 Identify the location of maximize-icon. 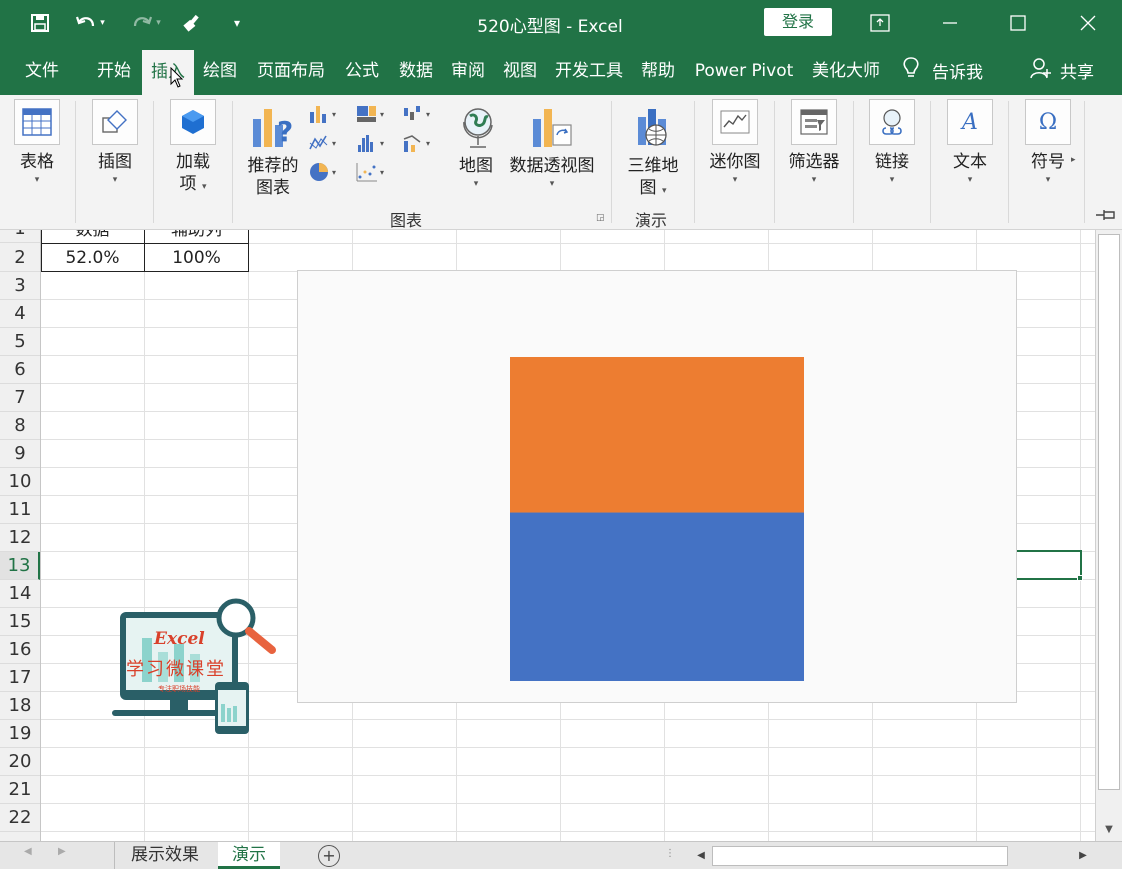
(1018, 23).